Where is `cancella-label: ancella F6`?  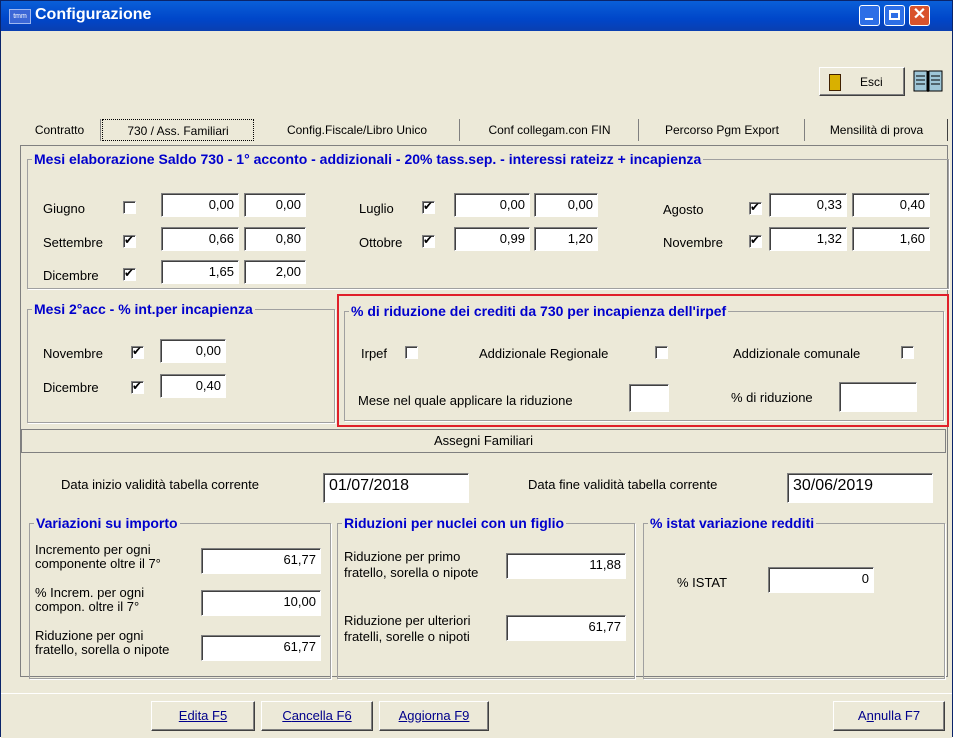 cancella-label: ancella F6 is located at coordinates (321, 715).